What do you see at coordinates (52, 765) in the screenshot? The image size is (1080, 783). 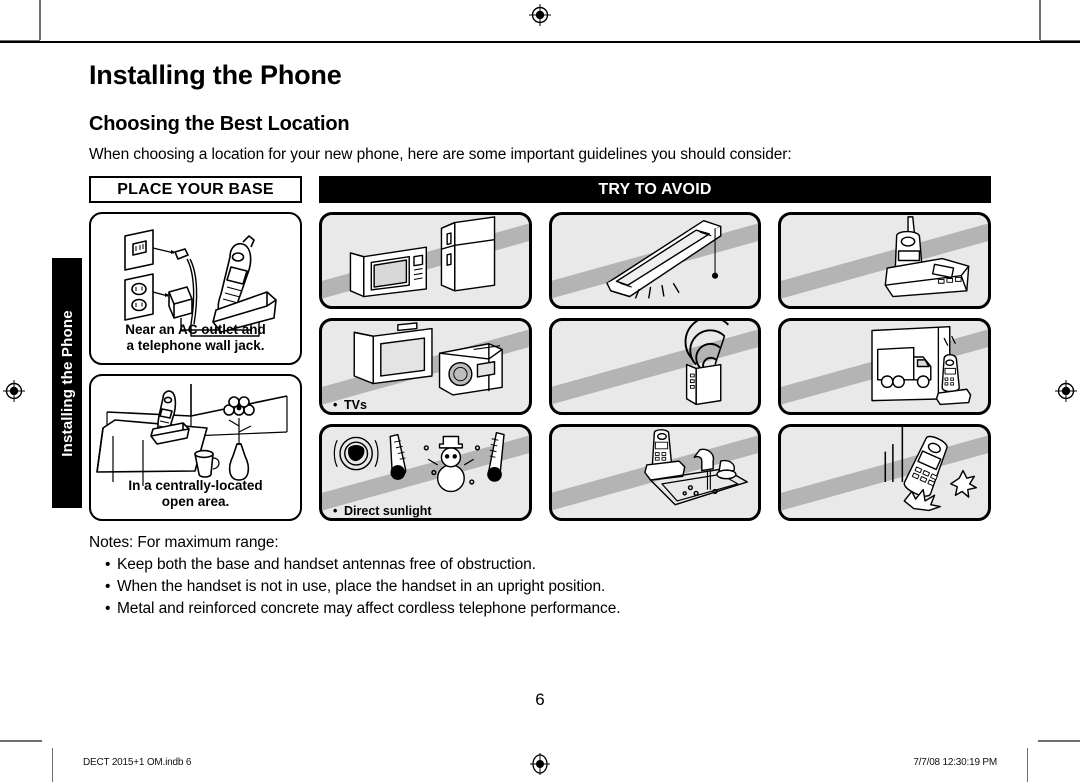 I see `footer-crop-tick-left` at bounding box center [52, 765].